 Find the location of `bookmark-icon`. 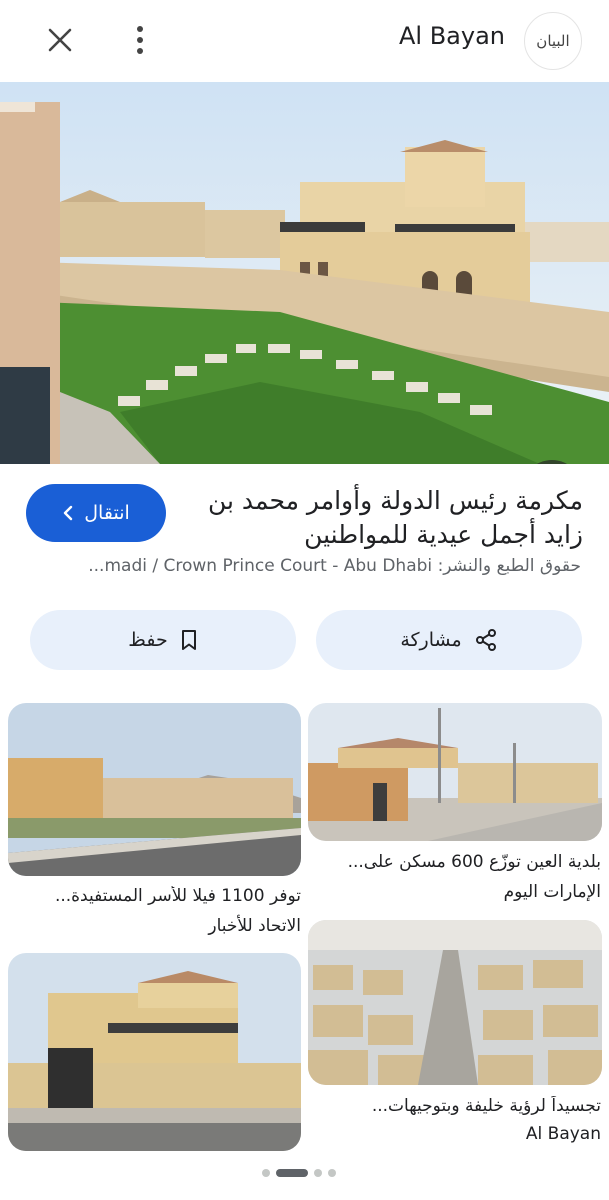

bookmark-icon is located at coordinates (188, 640).